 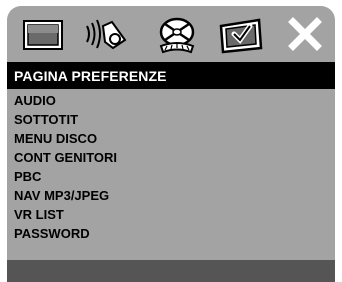 I want to click on tv-screen-icon, so click(x=43, y=35).